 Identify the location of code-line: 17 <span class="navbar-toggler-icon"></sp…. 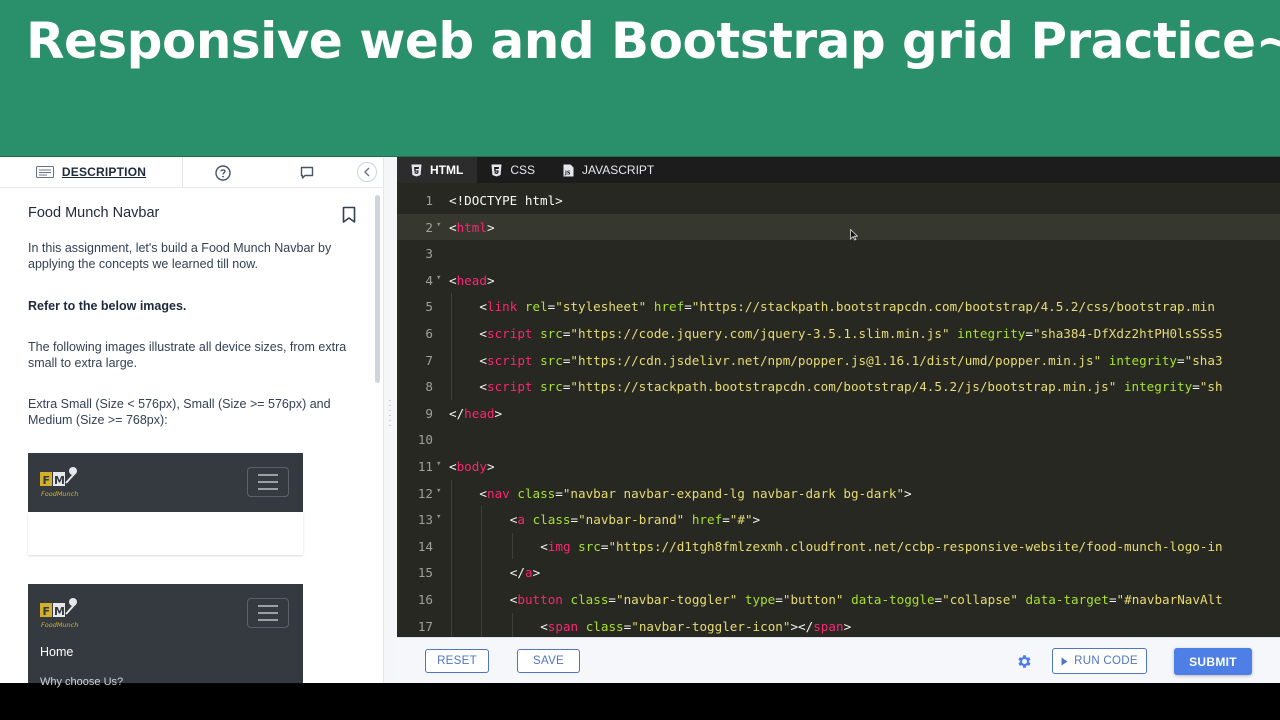
(838, 624).